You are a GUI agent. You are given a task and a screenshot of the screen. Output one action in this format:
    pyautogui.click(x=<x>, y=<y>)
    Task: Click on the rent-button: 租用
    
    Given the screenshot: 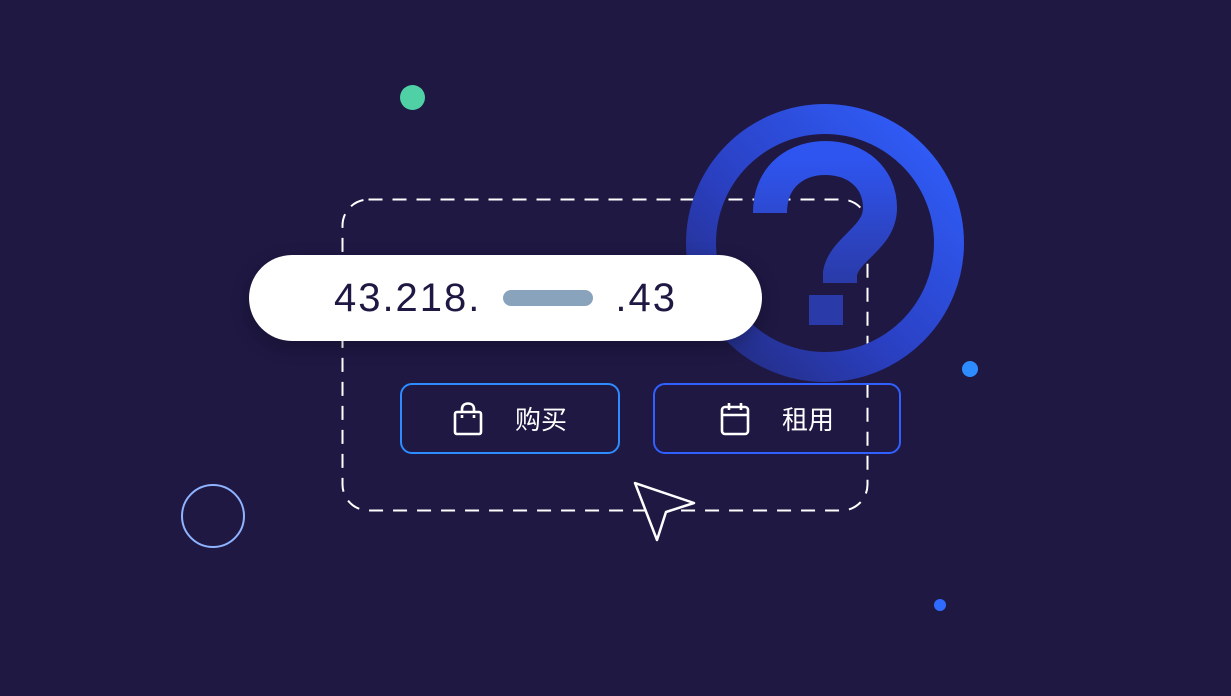 What is the action you would take?
    pyautogui.click(x=777, y=418)
    